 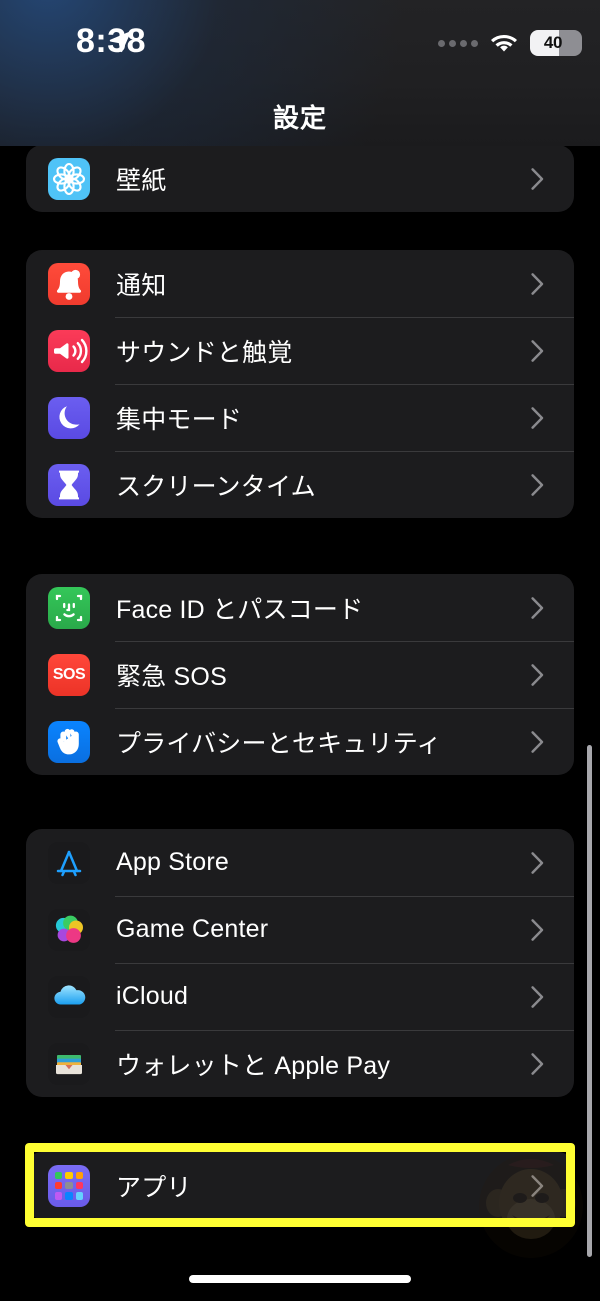 I want to click on settings-row-label: Face ID とパスコード, so click(x=240, y=609).